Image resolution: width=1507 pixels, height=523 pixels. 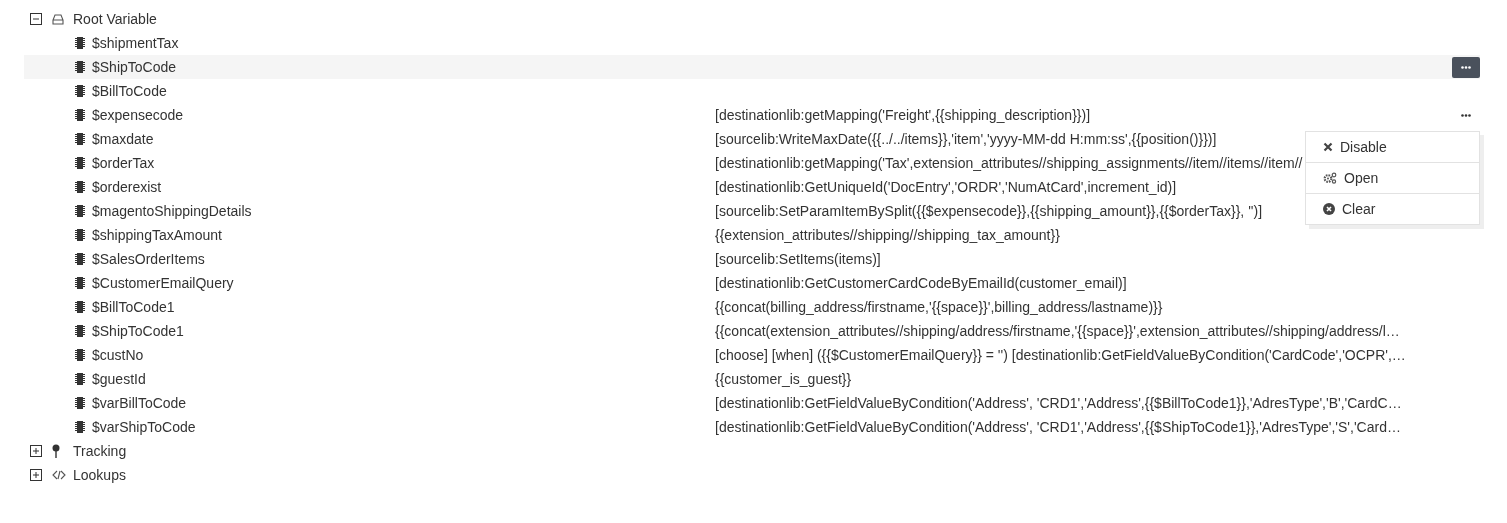 What do you see at coordinates (798, 259) in the screenshot?
I see `variable-value: [sourcelib:SetItems(items)]` at bounding box center [798, 259].